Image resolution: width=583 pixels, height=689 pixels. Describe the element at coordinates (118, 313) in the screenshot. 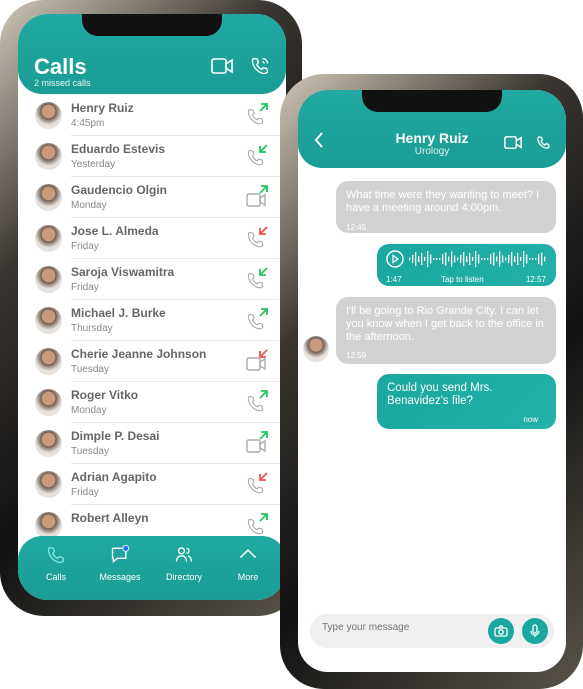

I see `contact-name: Michael J. Burke` at that location.